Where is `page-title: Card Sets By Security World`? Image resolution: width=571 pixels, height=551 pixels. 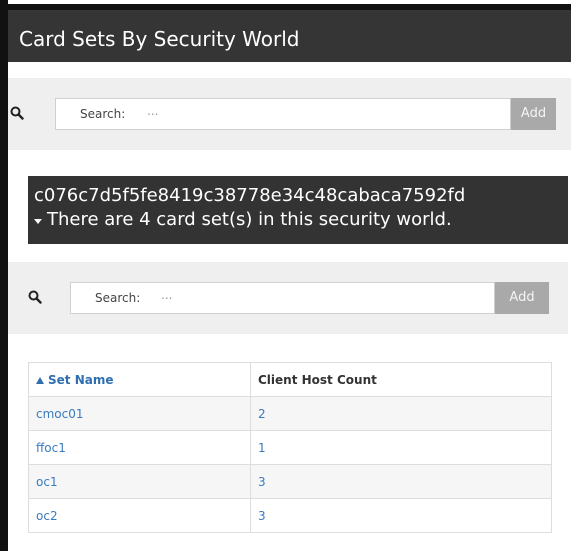 page-title: Card Sets By Security World is located at coordinates (159, 39).